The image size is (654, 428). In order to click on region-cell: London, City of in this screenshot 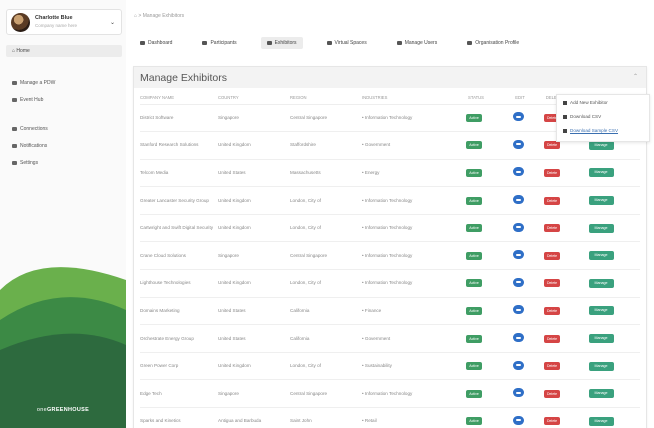, I will do `click(326, 200)`.